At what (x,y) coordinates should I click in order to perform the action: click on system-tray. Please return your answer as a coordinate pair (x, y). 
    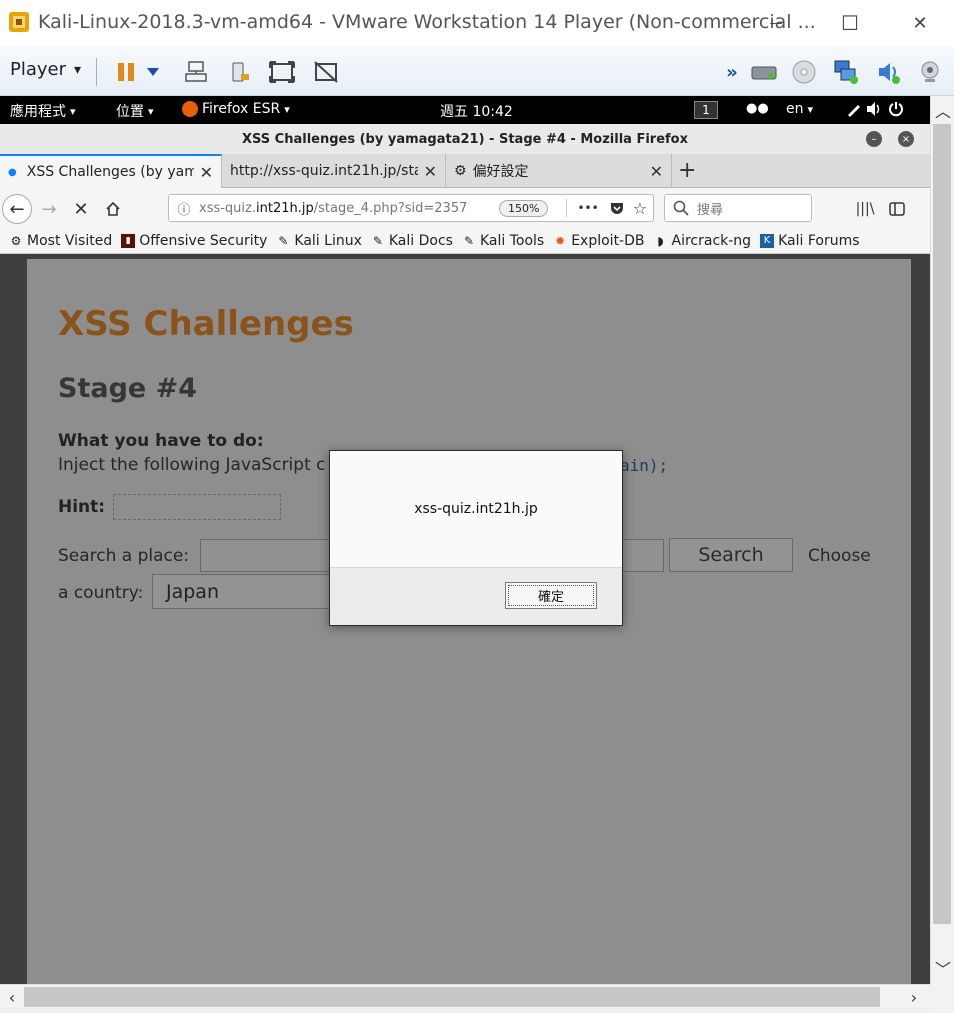
    Looking at the image, I should click on (875, 109).